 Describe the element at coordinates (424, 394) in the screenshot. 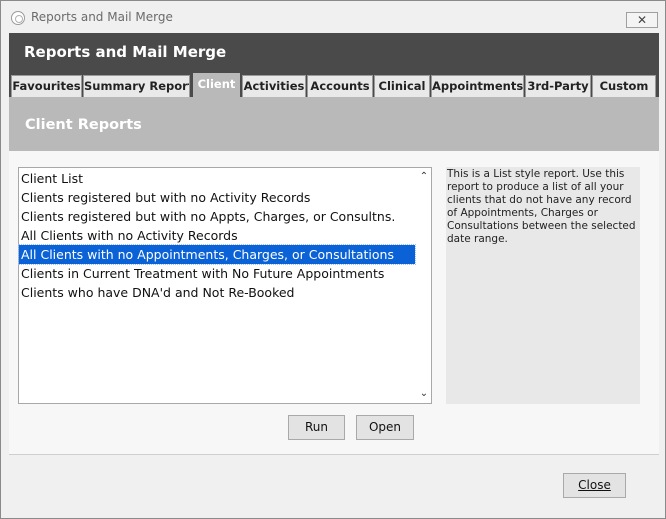

I see `scroll-down-icon: ⌄` at that location.